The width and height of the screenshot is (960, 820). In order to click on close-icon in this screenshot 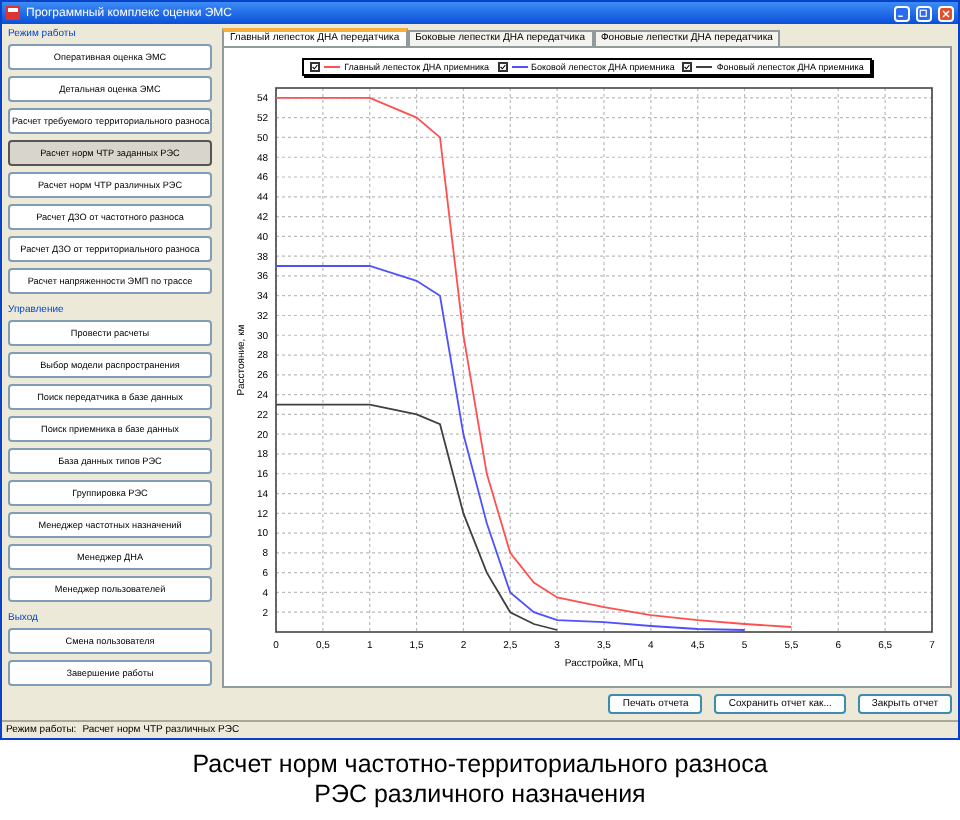, I will do `click(946, 13)`.